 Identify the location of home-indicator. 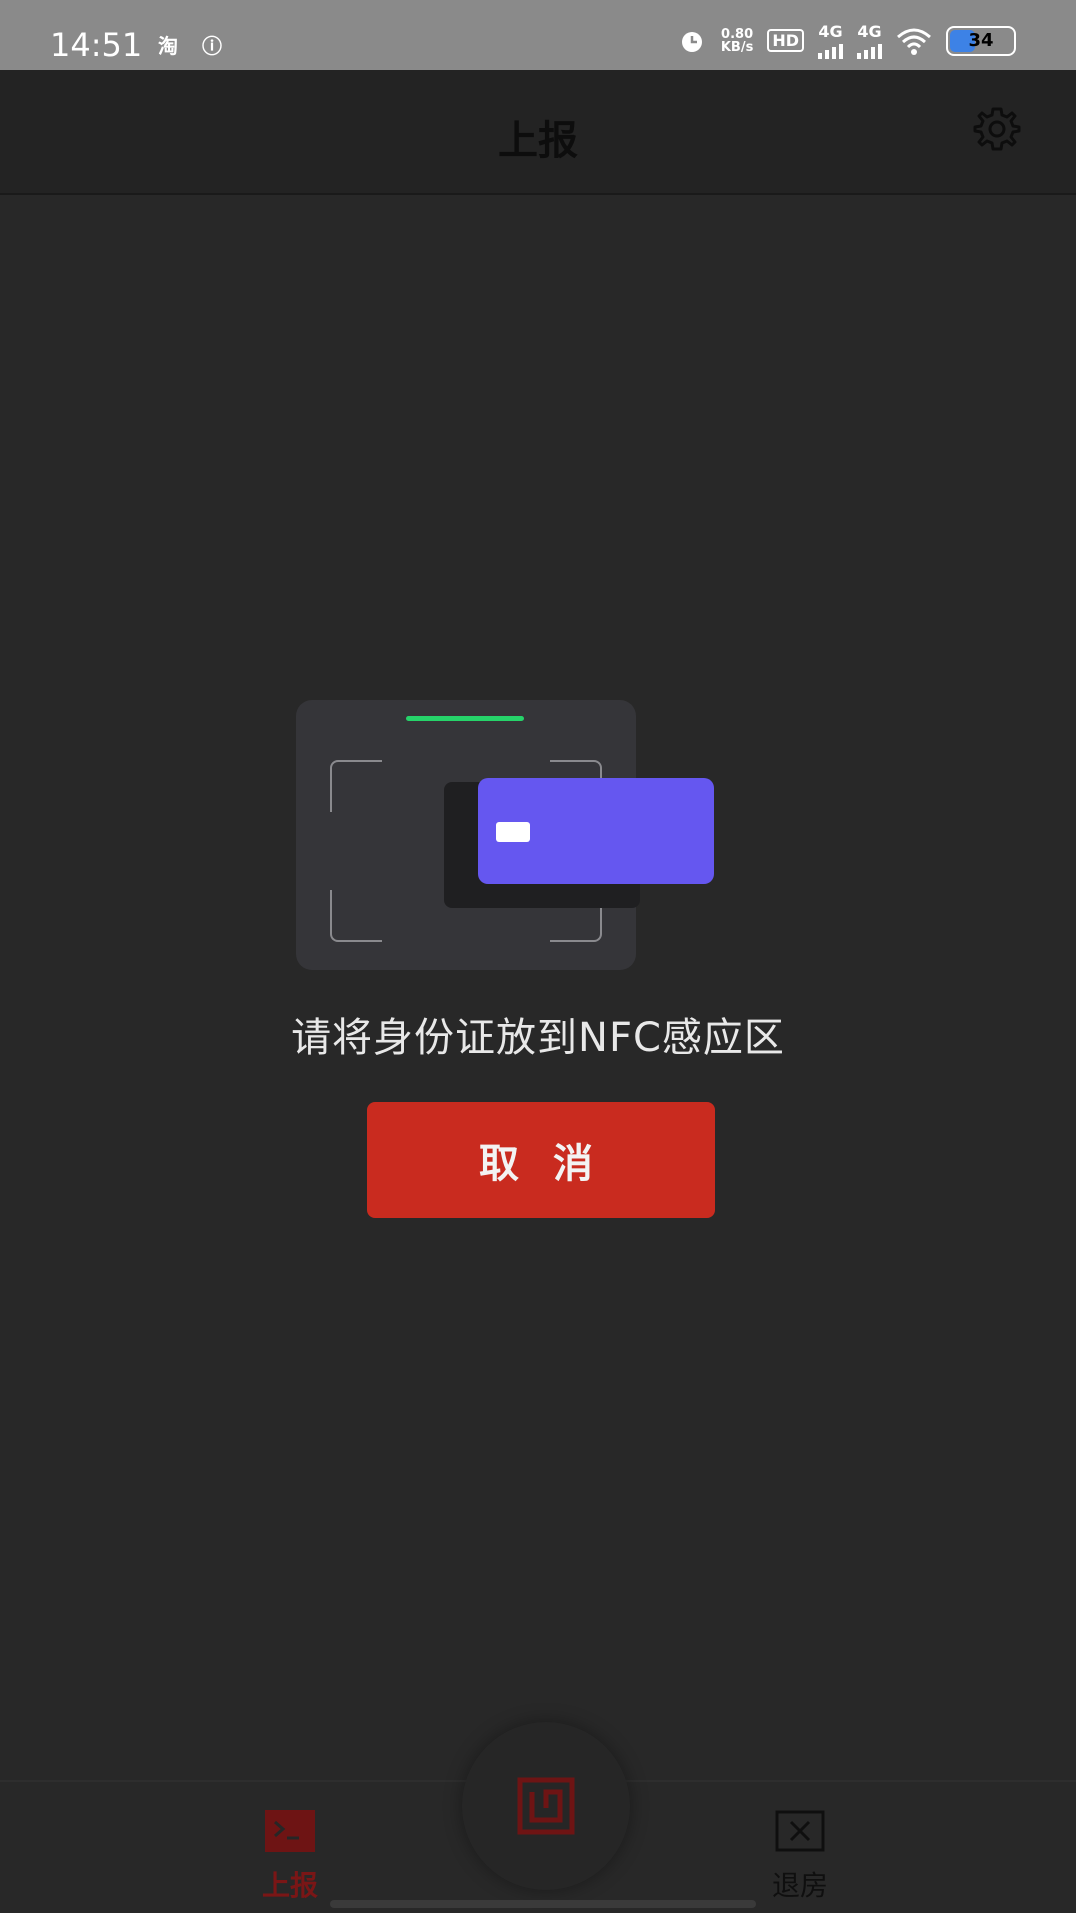
(543, 1904).